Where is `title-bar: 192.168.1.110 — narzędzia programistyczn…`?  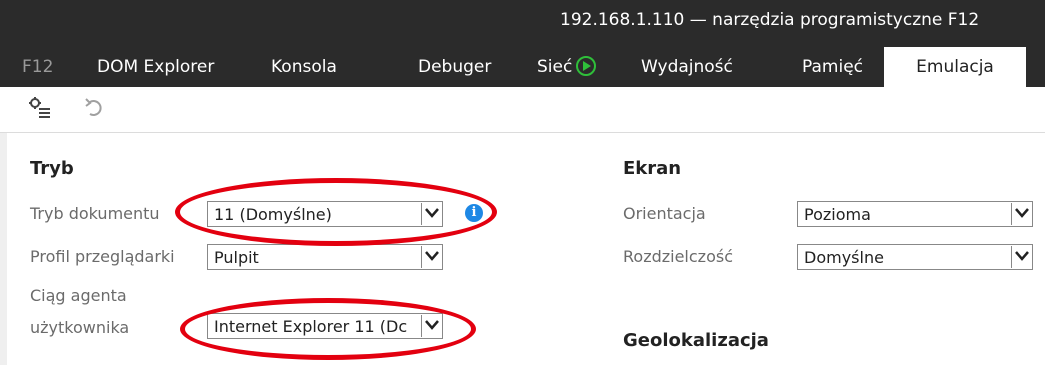 title-bar: 192.168.1.110 — narzędzia programistyczn… is located at coordinates (522, 23).